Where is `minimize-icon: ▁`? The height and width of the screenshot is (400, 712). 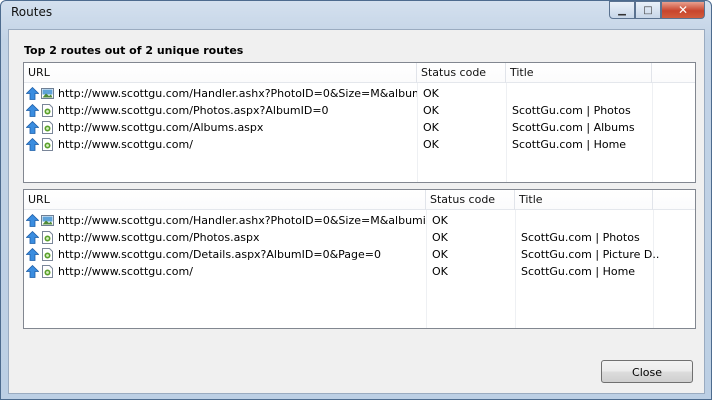 minimize-icon: ▁ is located at coordinates (622, 10).